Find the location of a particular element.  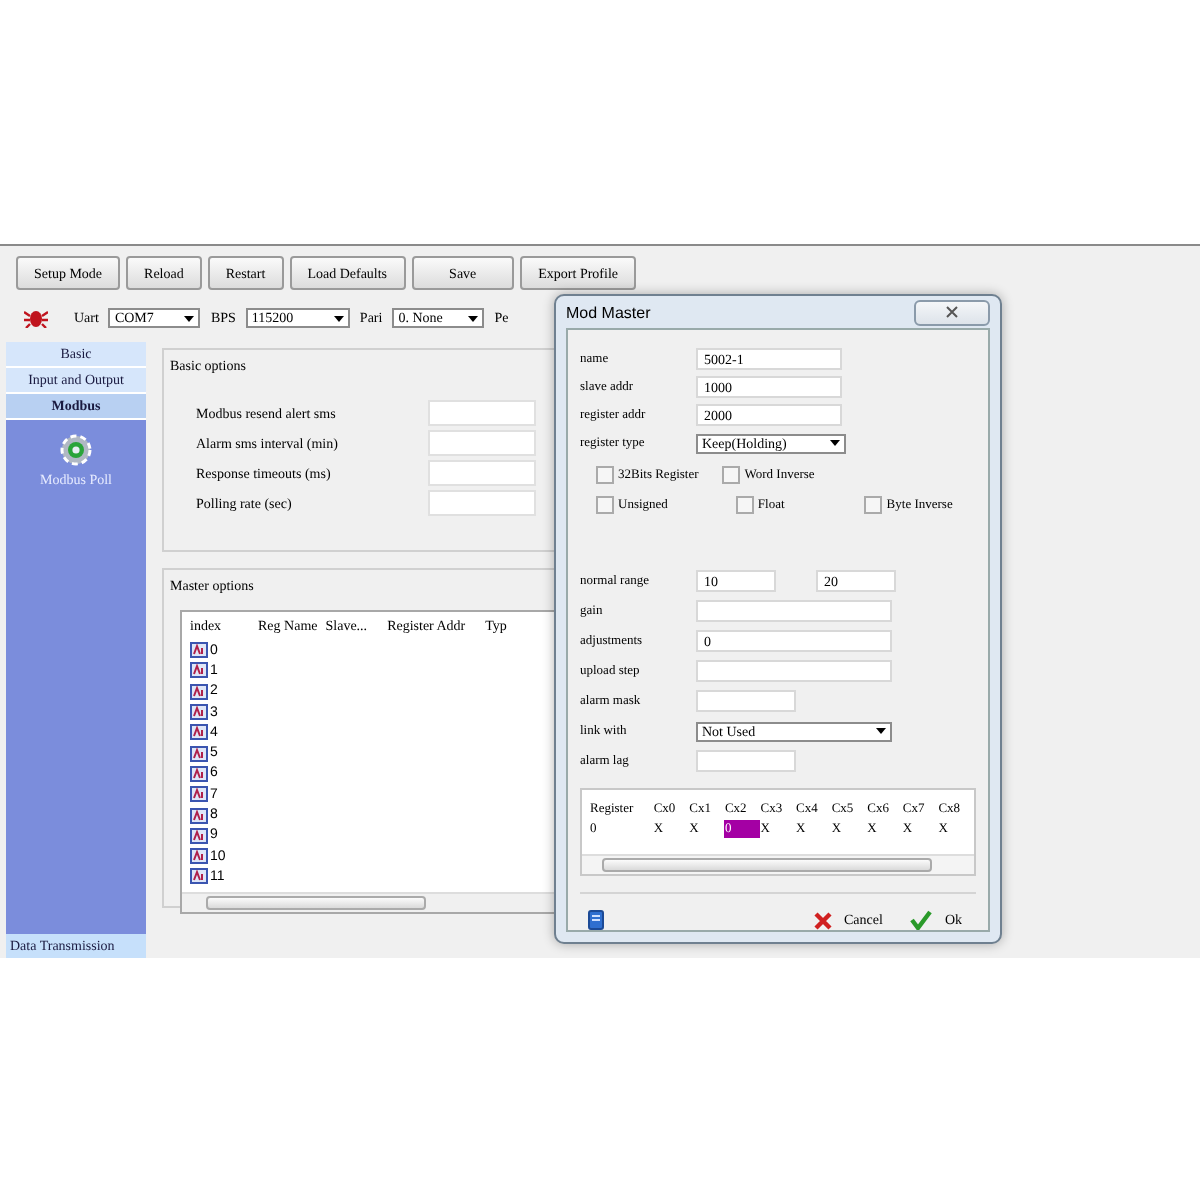

close-icon is located at coordinates (952, 312).